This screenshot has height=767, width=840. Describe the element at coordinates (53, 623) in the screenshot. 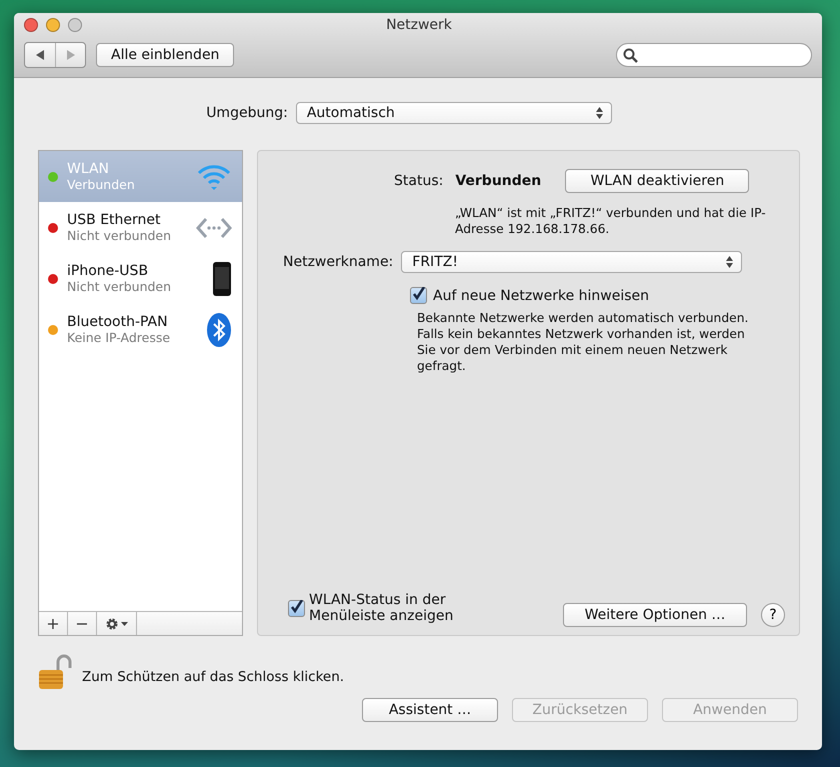

I see `add-button: +` at that location.